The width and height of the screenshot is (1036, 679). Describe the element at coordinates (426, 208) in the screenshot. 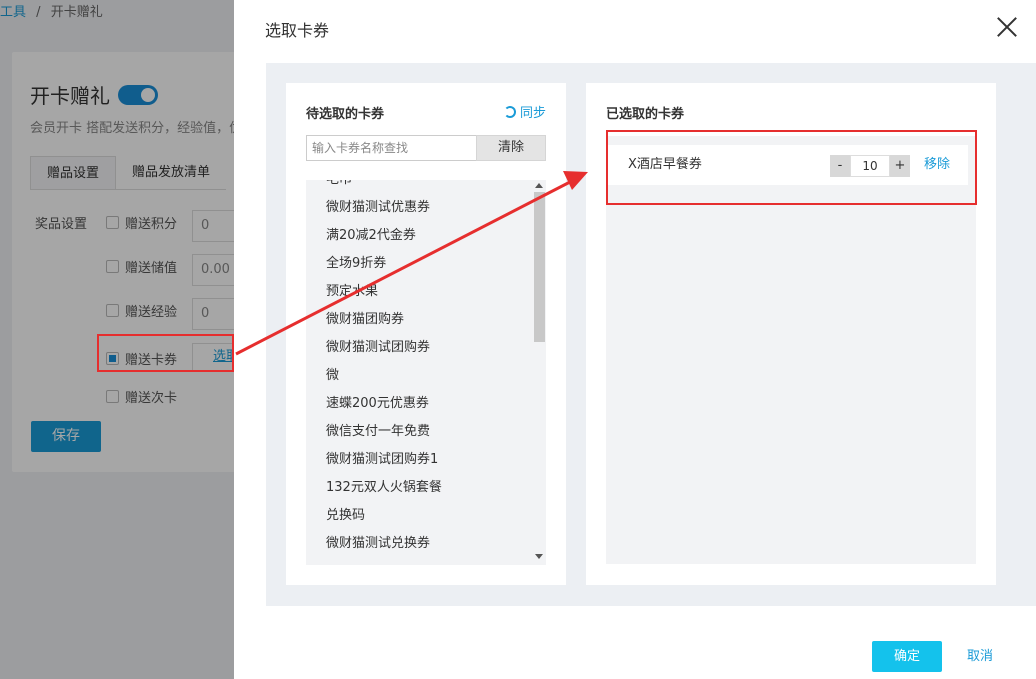

I see `list-item: 微财猫测试优惠券` at that location.